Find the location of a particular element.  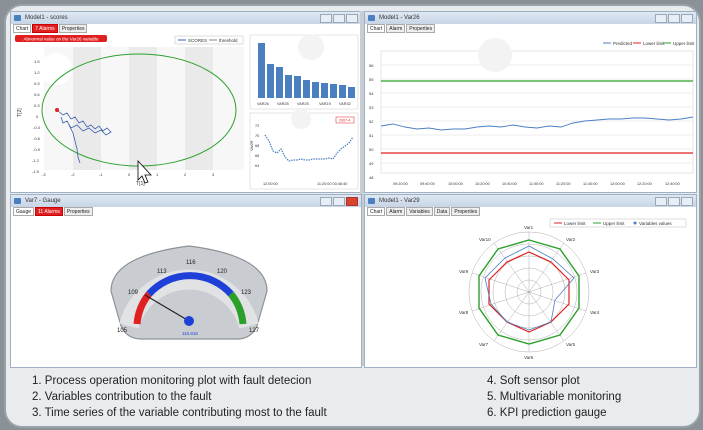

x-tick: 09:20:00 is located at coordinates (400, 184).